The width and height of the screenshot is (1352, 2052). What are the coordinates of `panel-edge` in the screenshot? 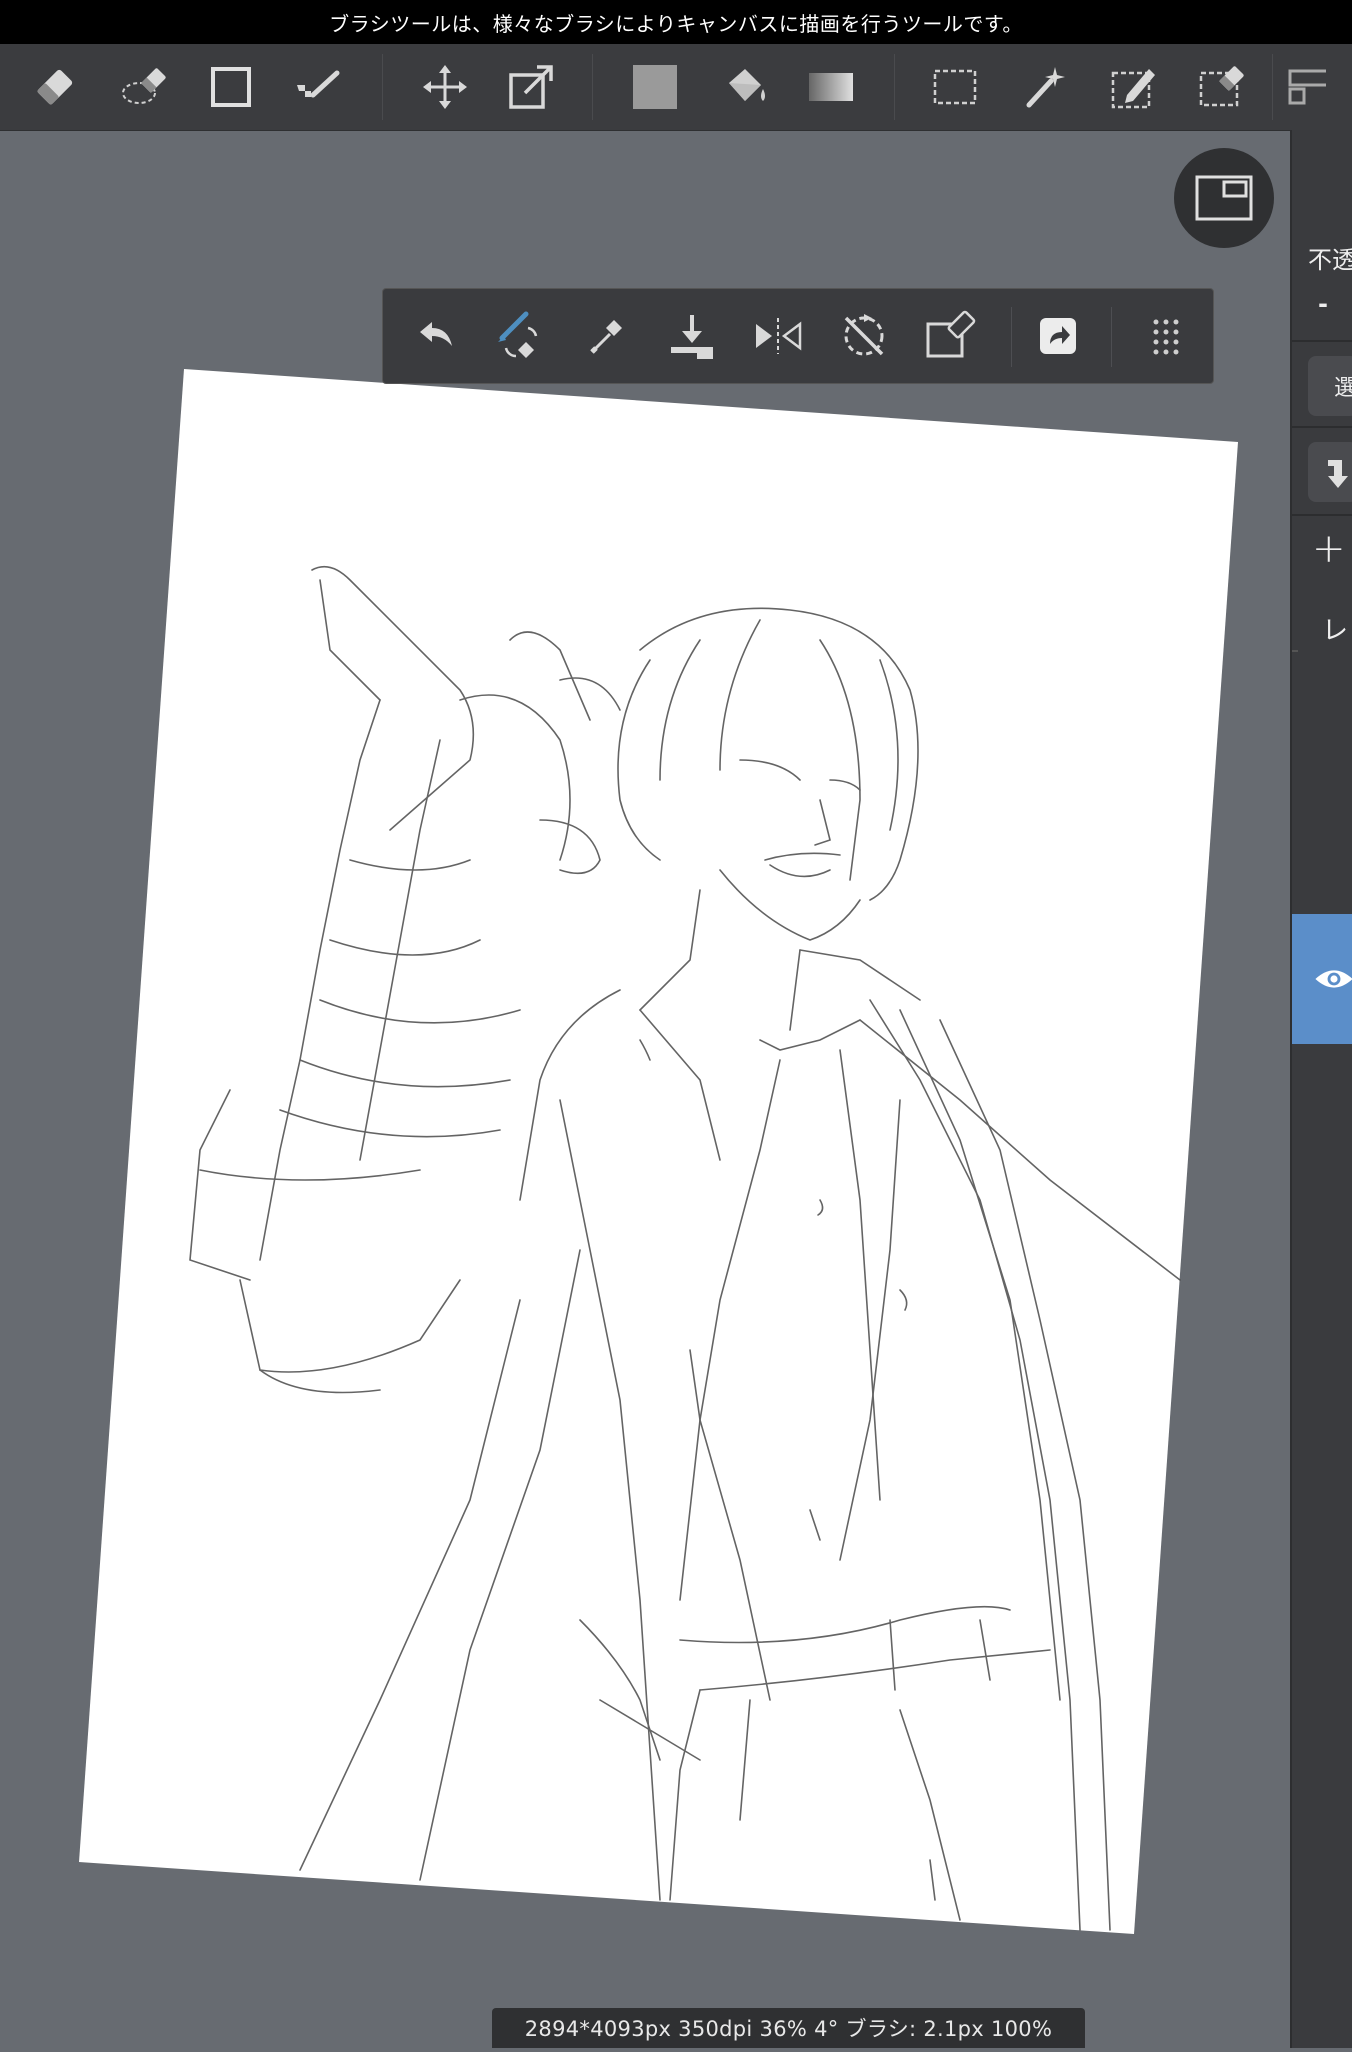 It's located at (1295, 651).